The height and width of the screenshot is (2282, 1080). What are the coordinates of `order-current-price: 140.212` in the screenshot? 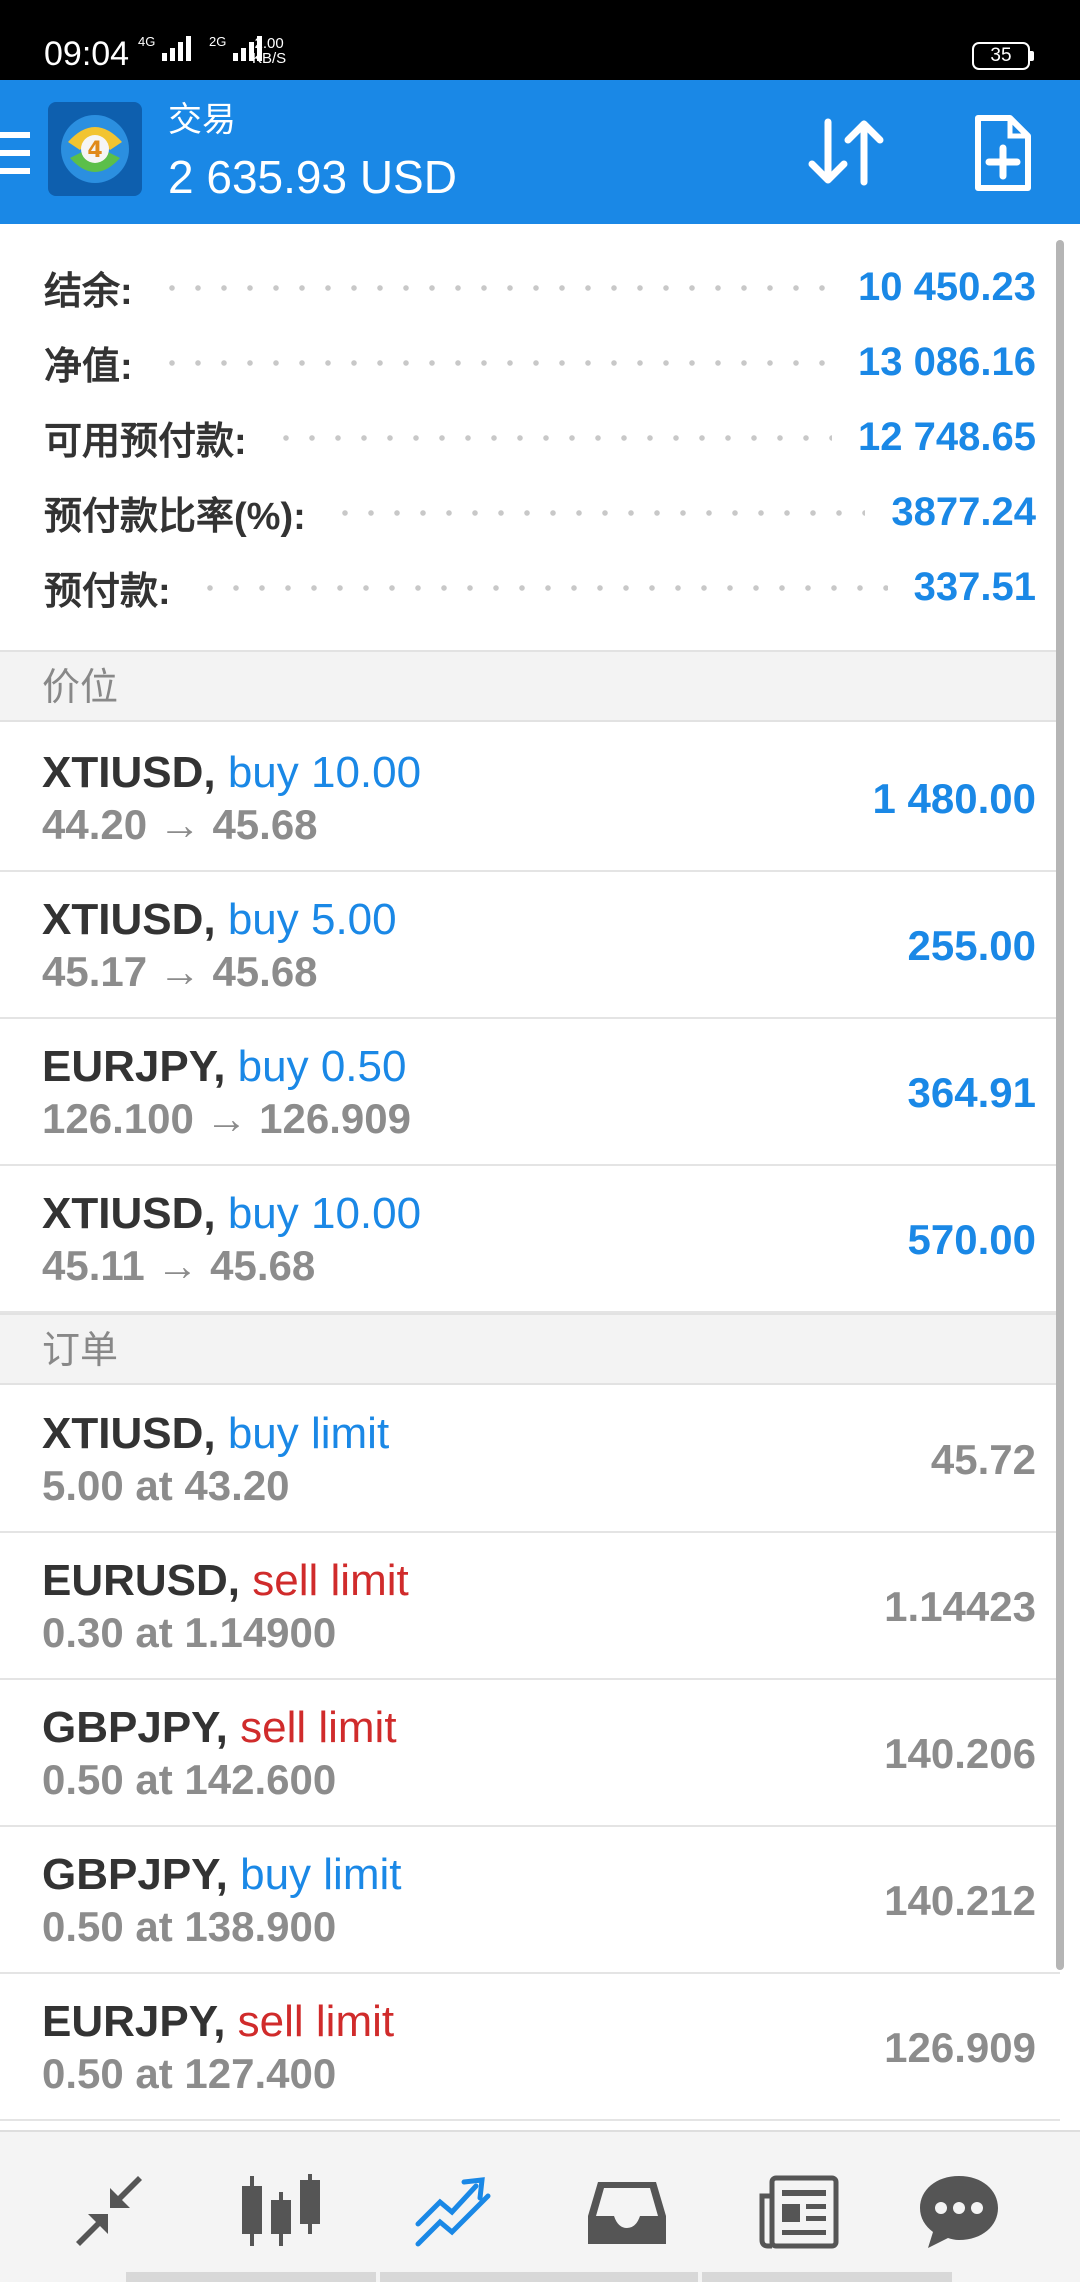 It's located at (960, 1900).